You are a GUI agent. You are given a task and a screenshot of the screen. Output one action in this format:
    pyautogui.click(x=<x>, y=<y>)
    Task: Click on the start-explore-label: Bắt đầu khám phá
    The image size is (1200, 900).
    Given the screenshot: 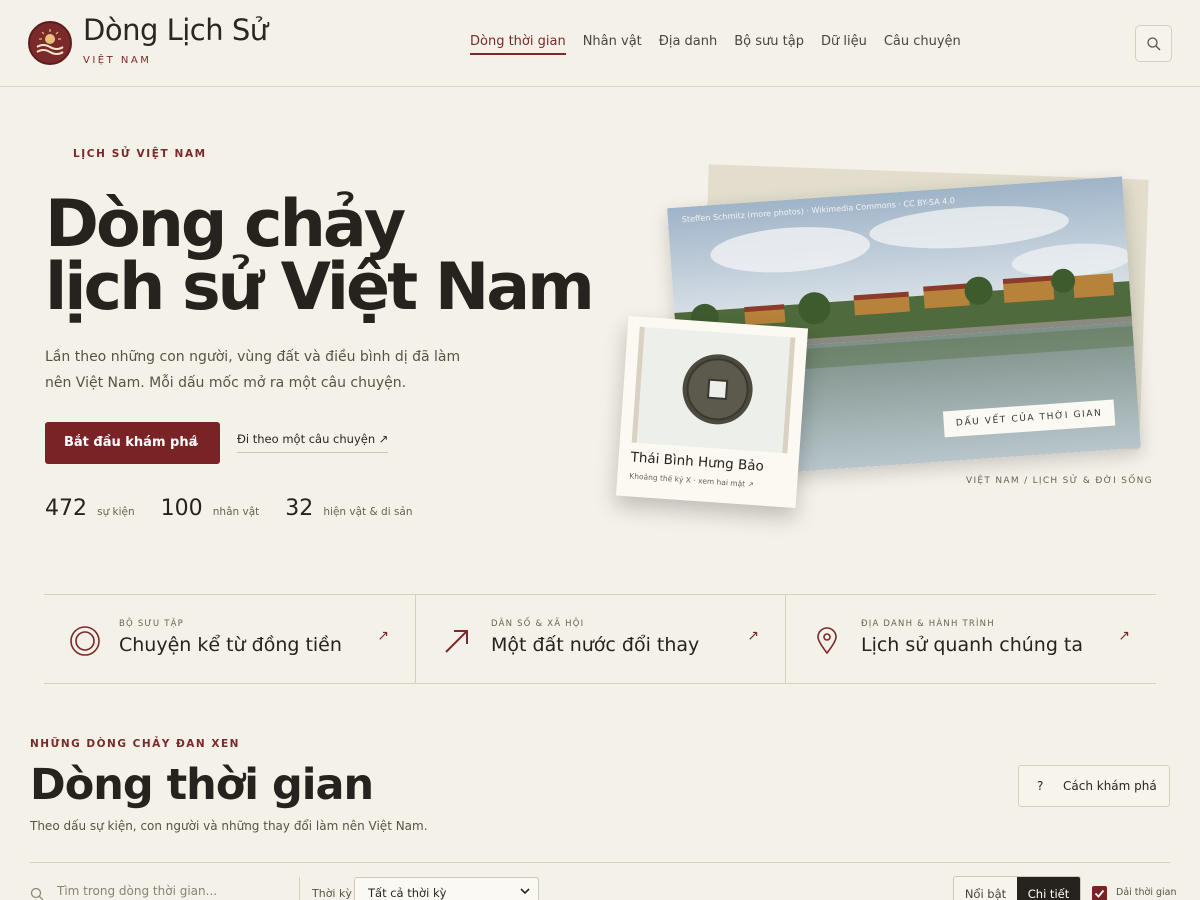 What is the action you would take?
    pyautogui.click(x=131, y=442)
    